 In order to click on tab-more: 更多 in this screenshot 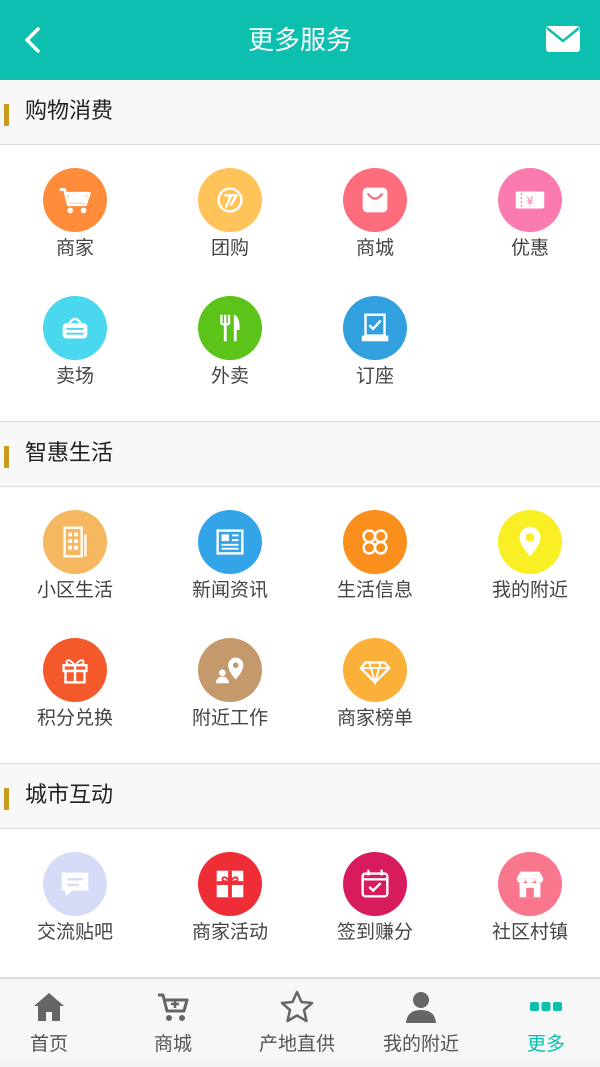, I will do `click(542, 1020)`.